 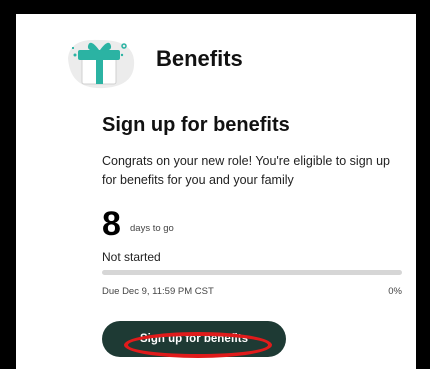 I want to click on sign-up-for-benefits-button: Sign up for benefits, so click(x=194, y=339).